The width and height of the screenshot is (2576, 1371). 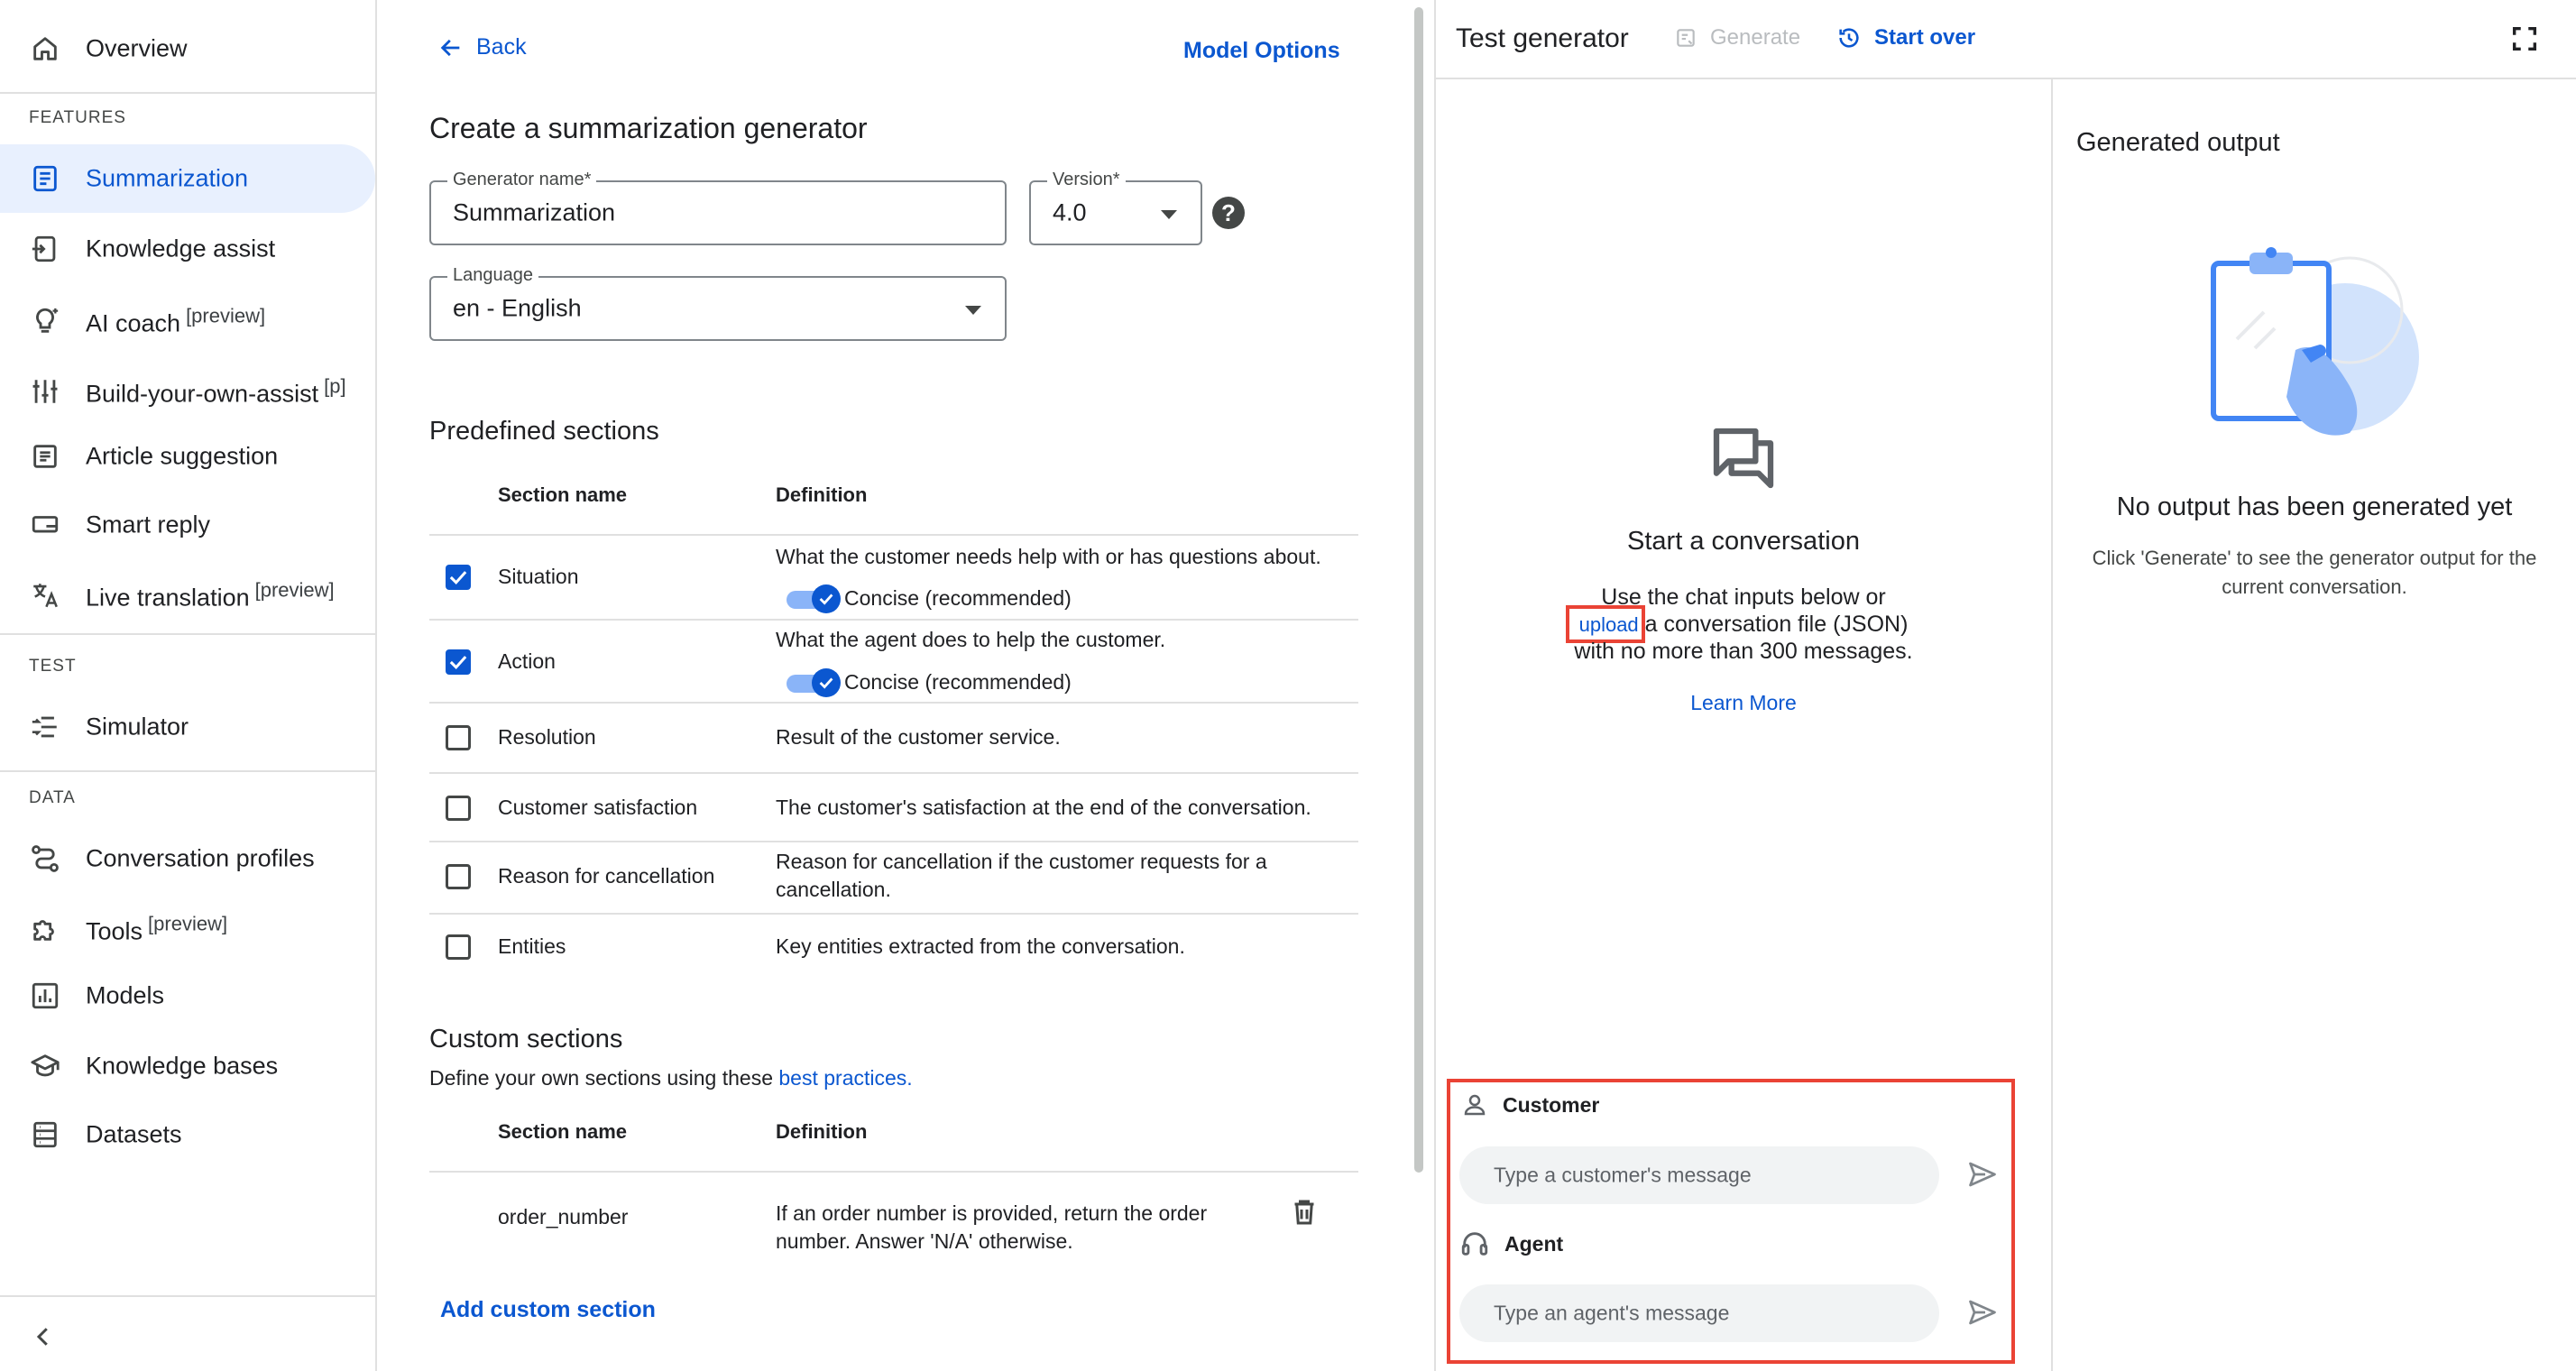 What do you see at coordinates (450, 47) in the screenshot?
I see `arrow-back-icon` at bounding box center [450, 47].